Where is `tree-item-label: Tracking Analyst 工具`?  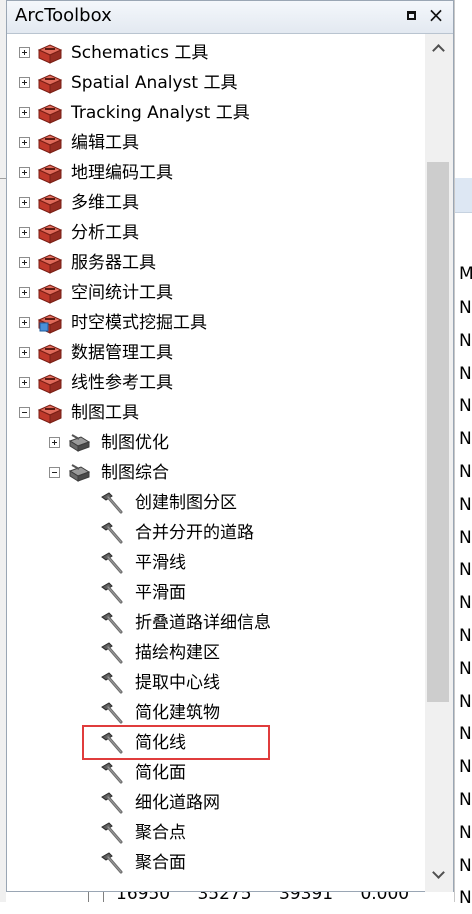 tree-item-label: Tracking Analyst 工具 is located at coordinates (160, 113).